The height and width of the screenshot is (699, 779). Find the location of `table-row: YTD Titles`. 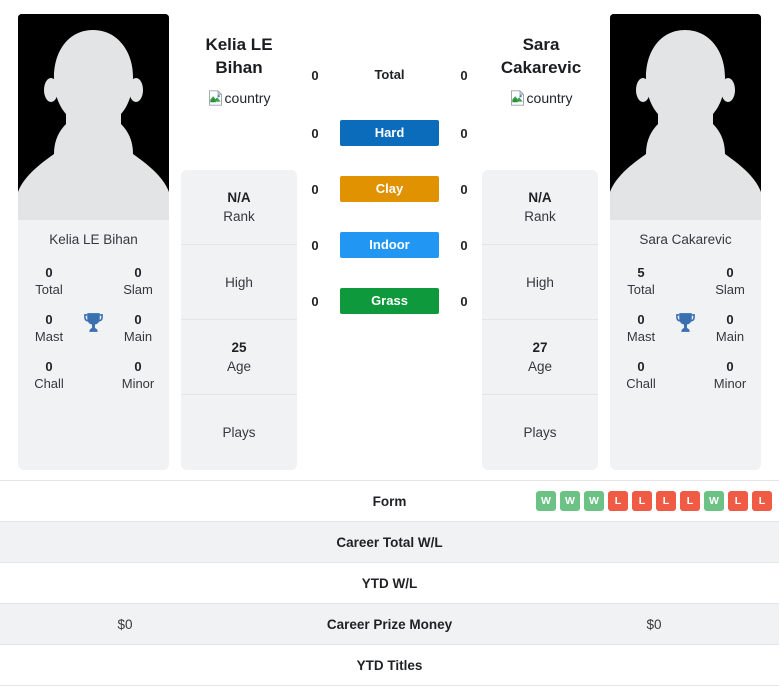

table-row: YTD Titles is located at coordinates (389, 665).